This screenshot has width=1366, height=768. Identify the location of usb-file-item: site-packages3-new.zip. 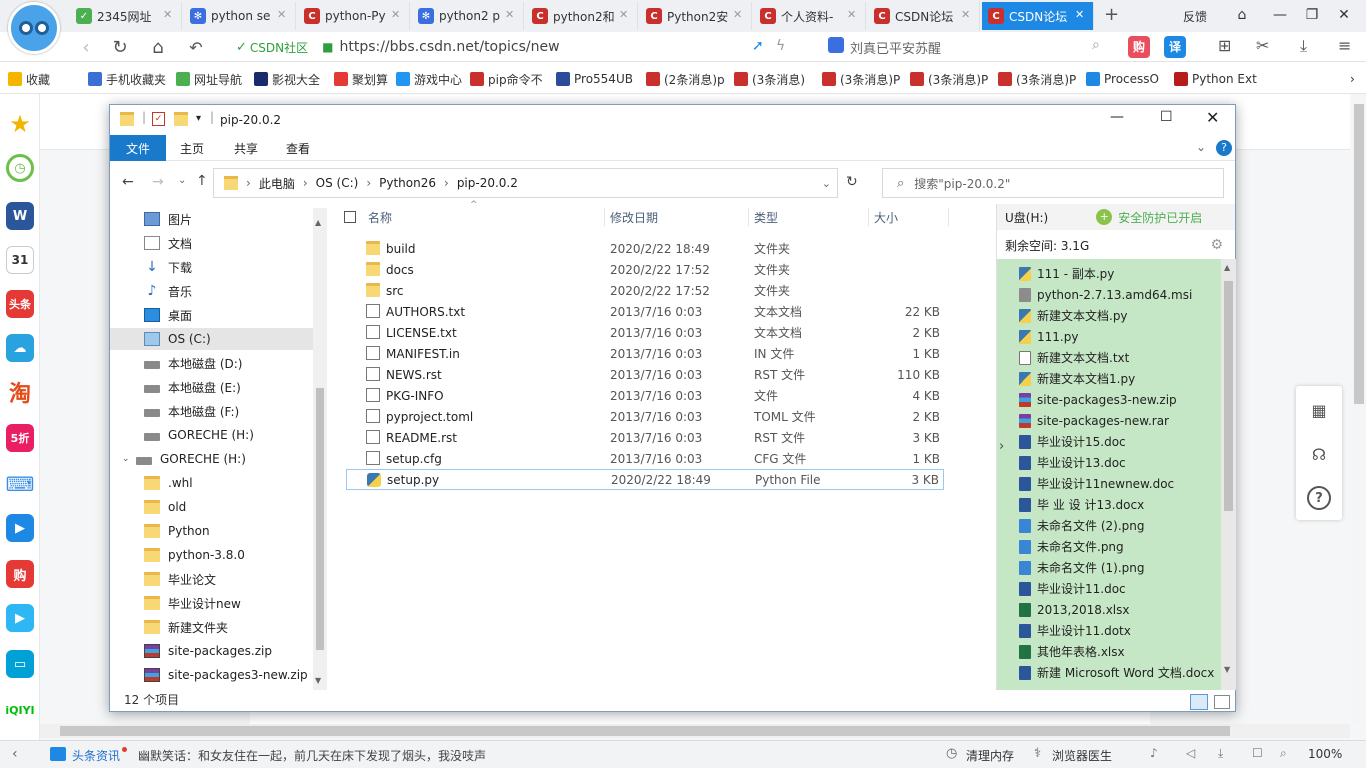
(1098, 399).